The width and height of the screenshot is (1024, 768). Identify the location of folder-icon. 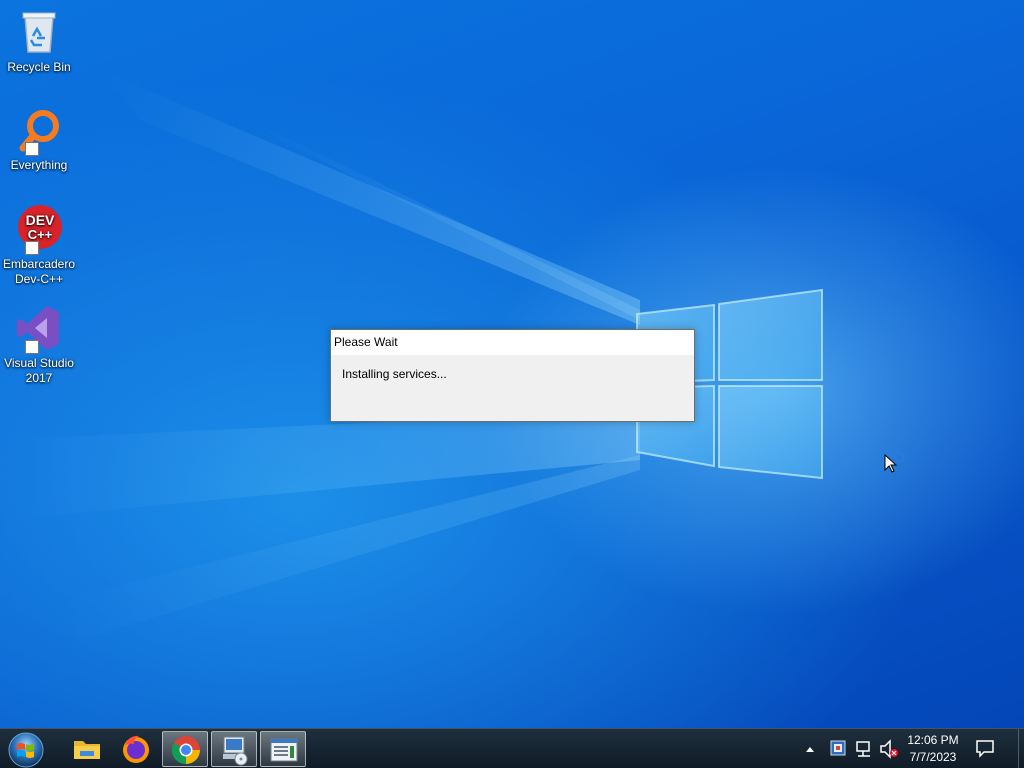
(87, 750).